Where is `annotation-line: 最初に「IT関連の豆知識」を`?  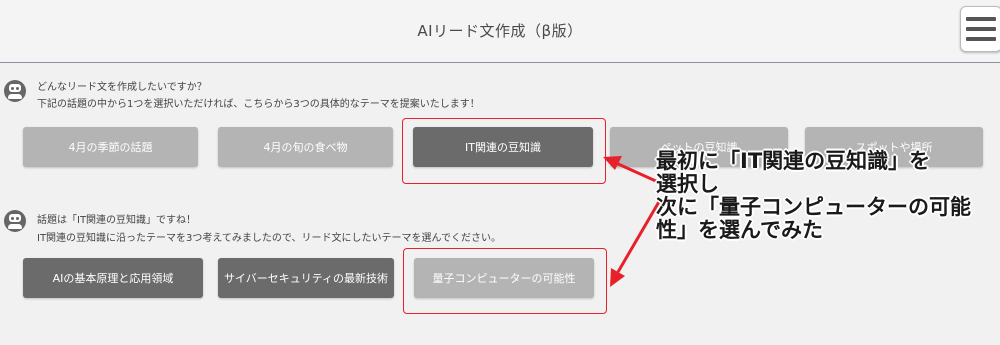 annotation-line: 最初に「IT関連の豆知識」を is located at coordinates (793, 161).